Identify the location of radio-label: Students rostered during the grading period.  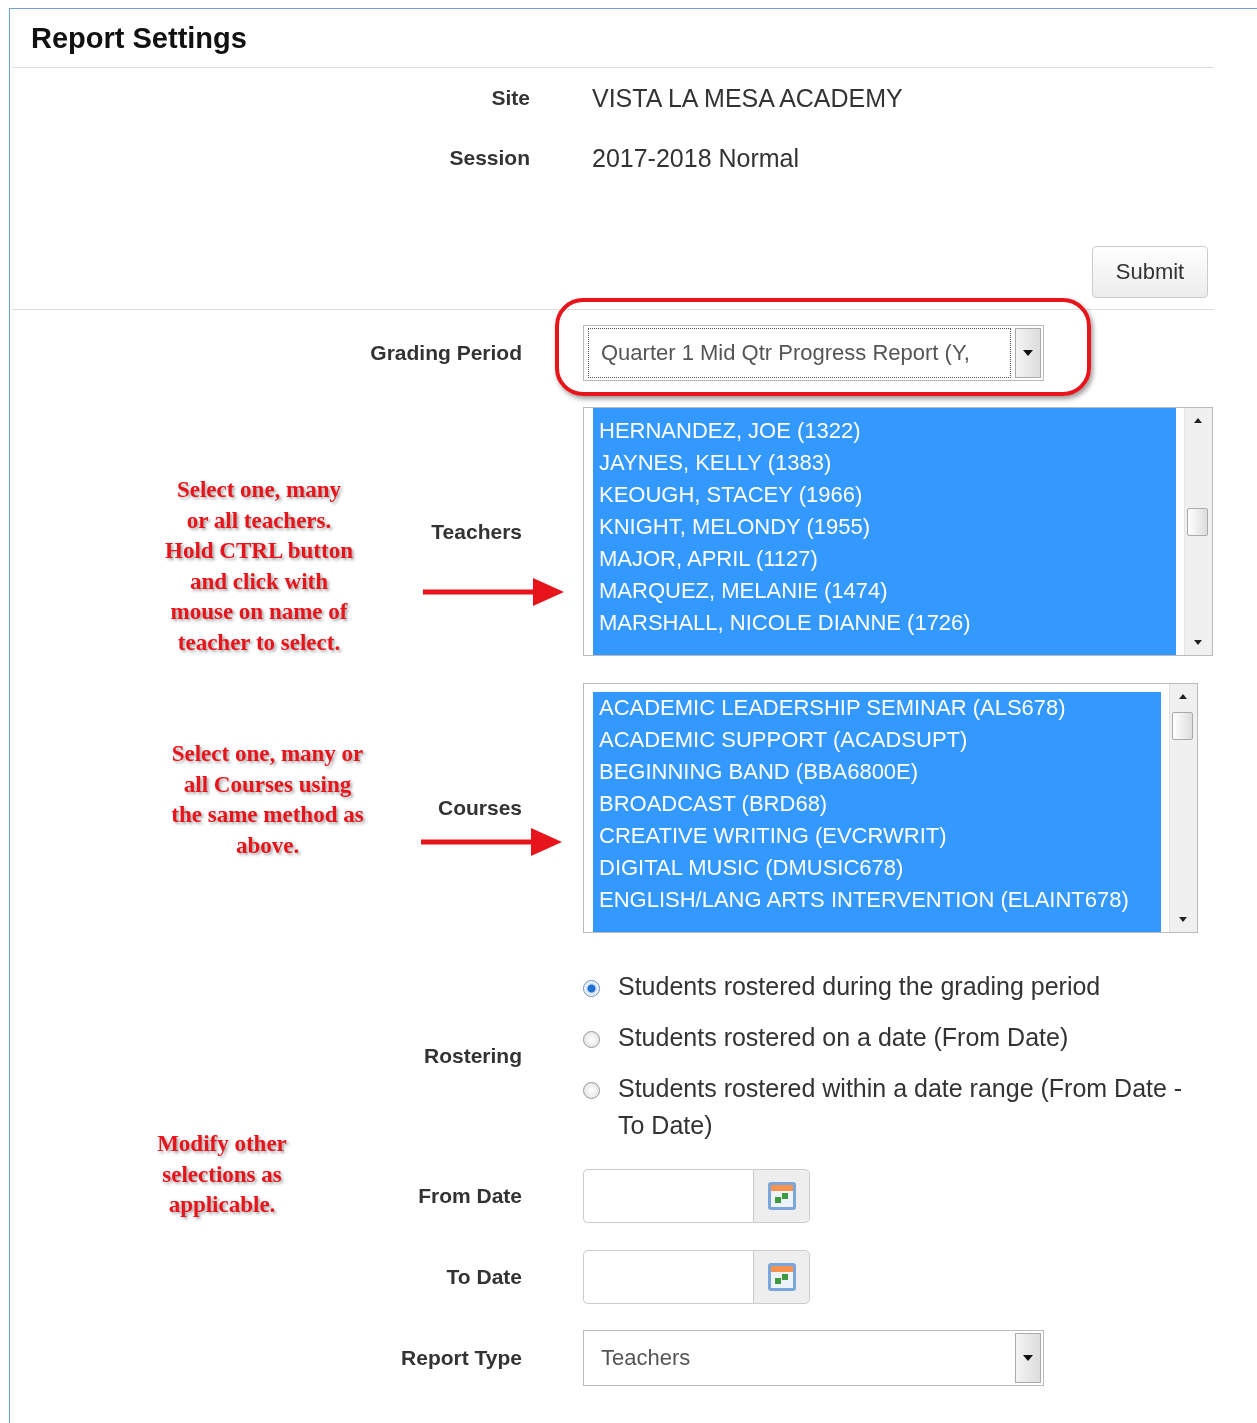
(859, 986).